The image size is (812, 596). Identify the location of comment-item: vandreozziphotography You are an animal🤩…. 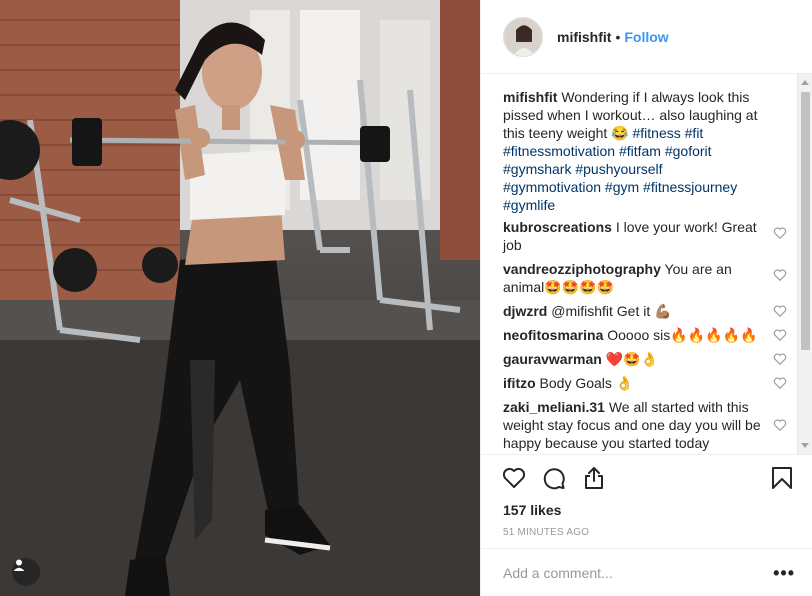
(645, 278).